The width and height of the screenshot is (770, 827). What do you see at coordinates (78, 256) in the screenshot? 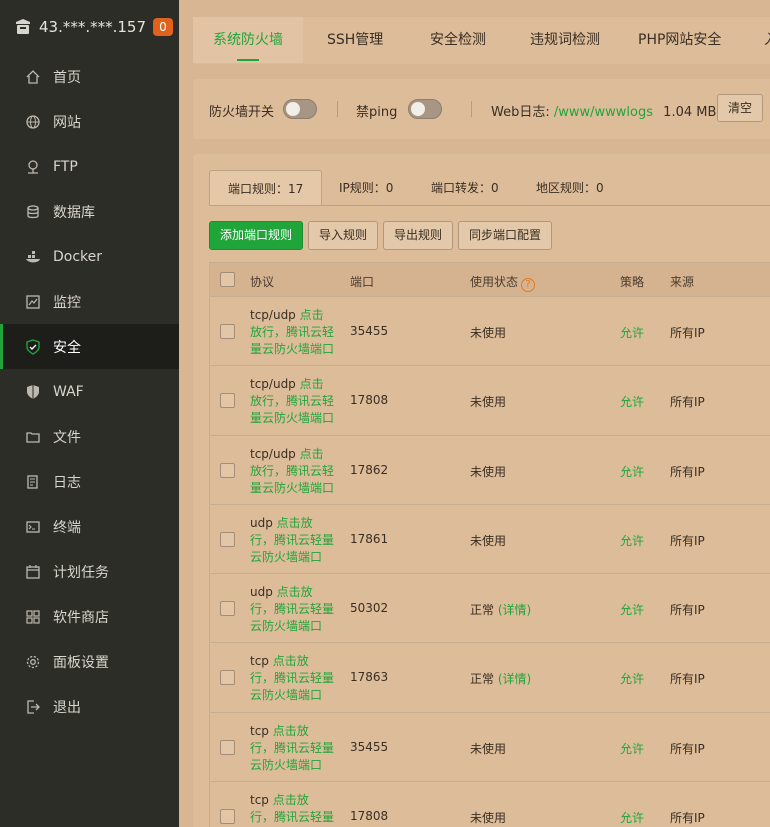
I see `sidebar-item-label: Docker` at bounding box center [78, 256].